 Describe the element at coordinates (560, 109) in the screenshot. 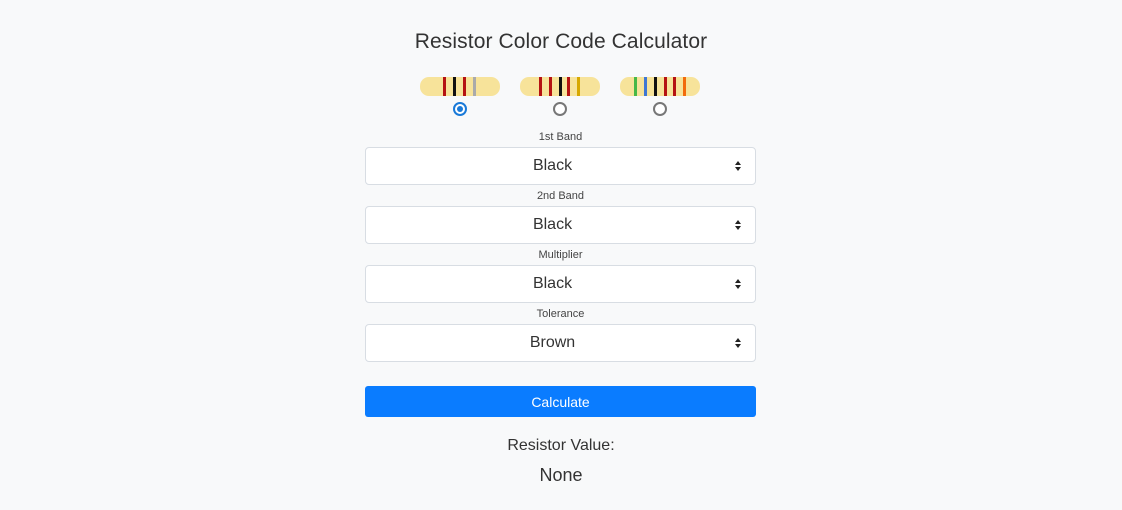

I see `resistor-5-band-radio` at that location.